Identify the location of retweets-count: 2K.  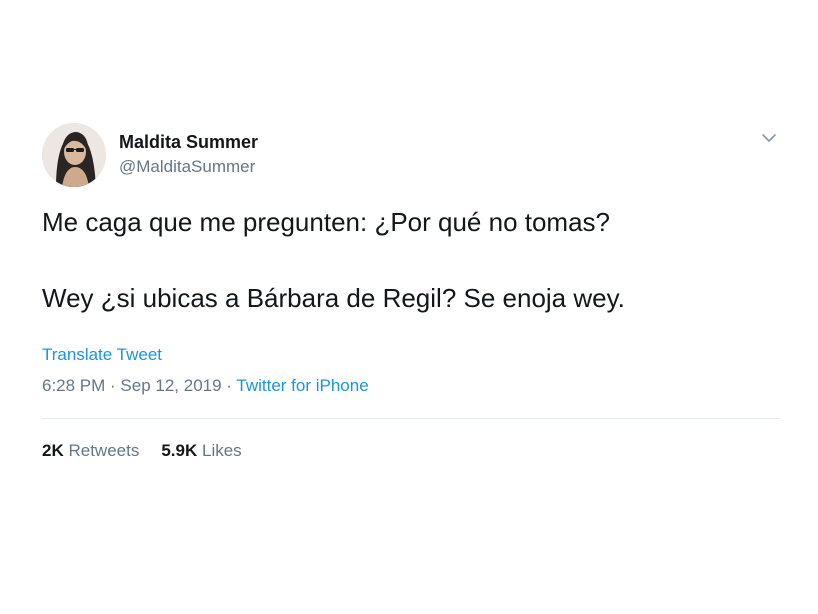
(53, 450).